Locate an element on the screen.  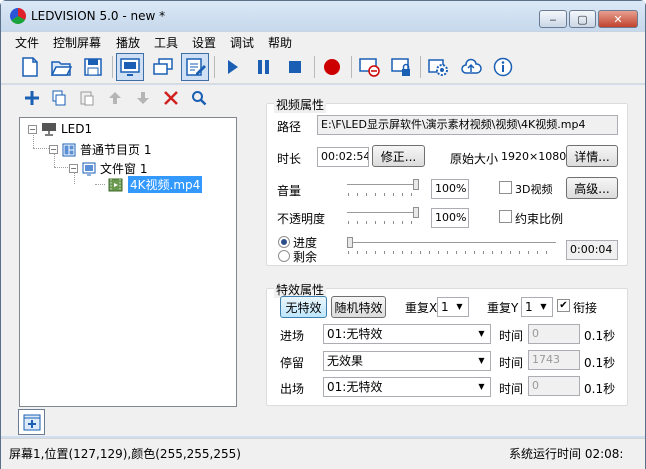
video-properties-title: 视频属性 is located at coordinates (300, 104).